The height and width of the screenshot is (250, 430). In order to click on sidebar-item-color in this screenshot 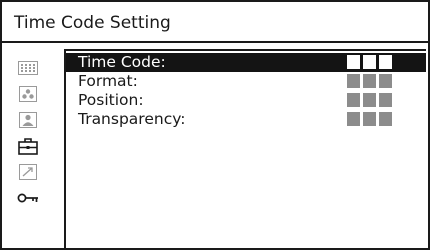, I will do `click(28, 94)`.